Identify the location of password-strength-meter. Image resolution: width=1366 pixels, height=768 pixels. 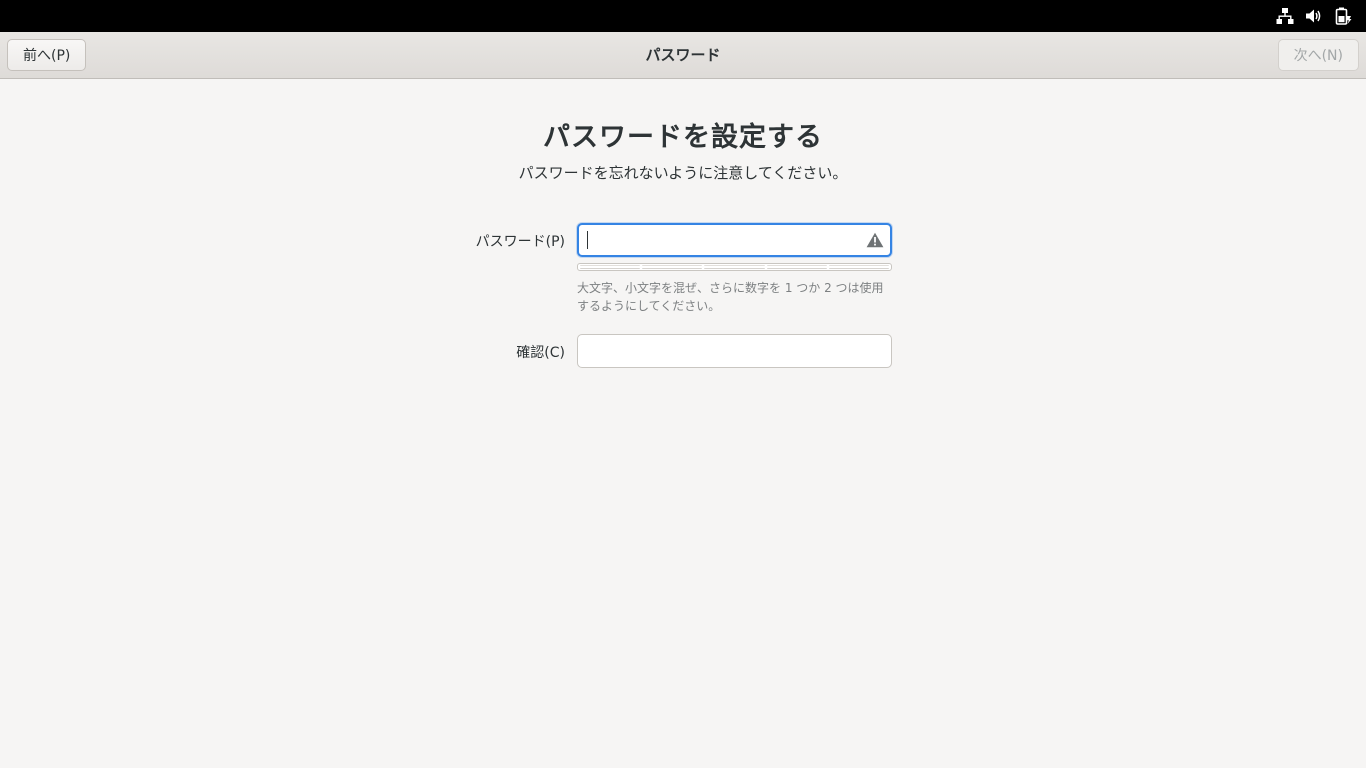
(734, 267).